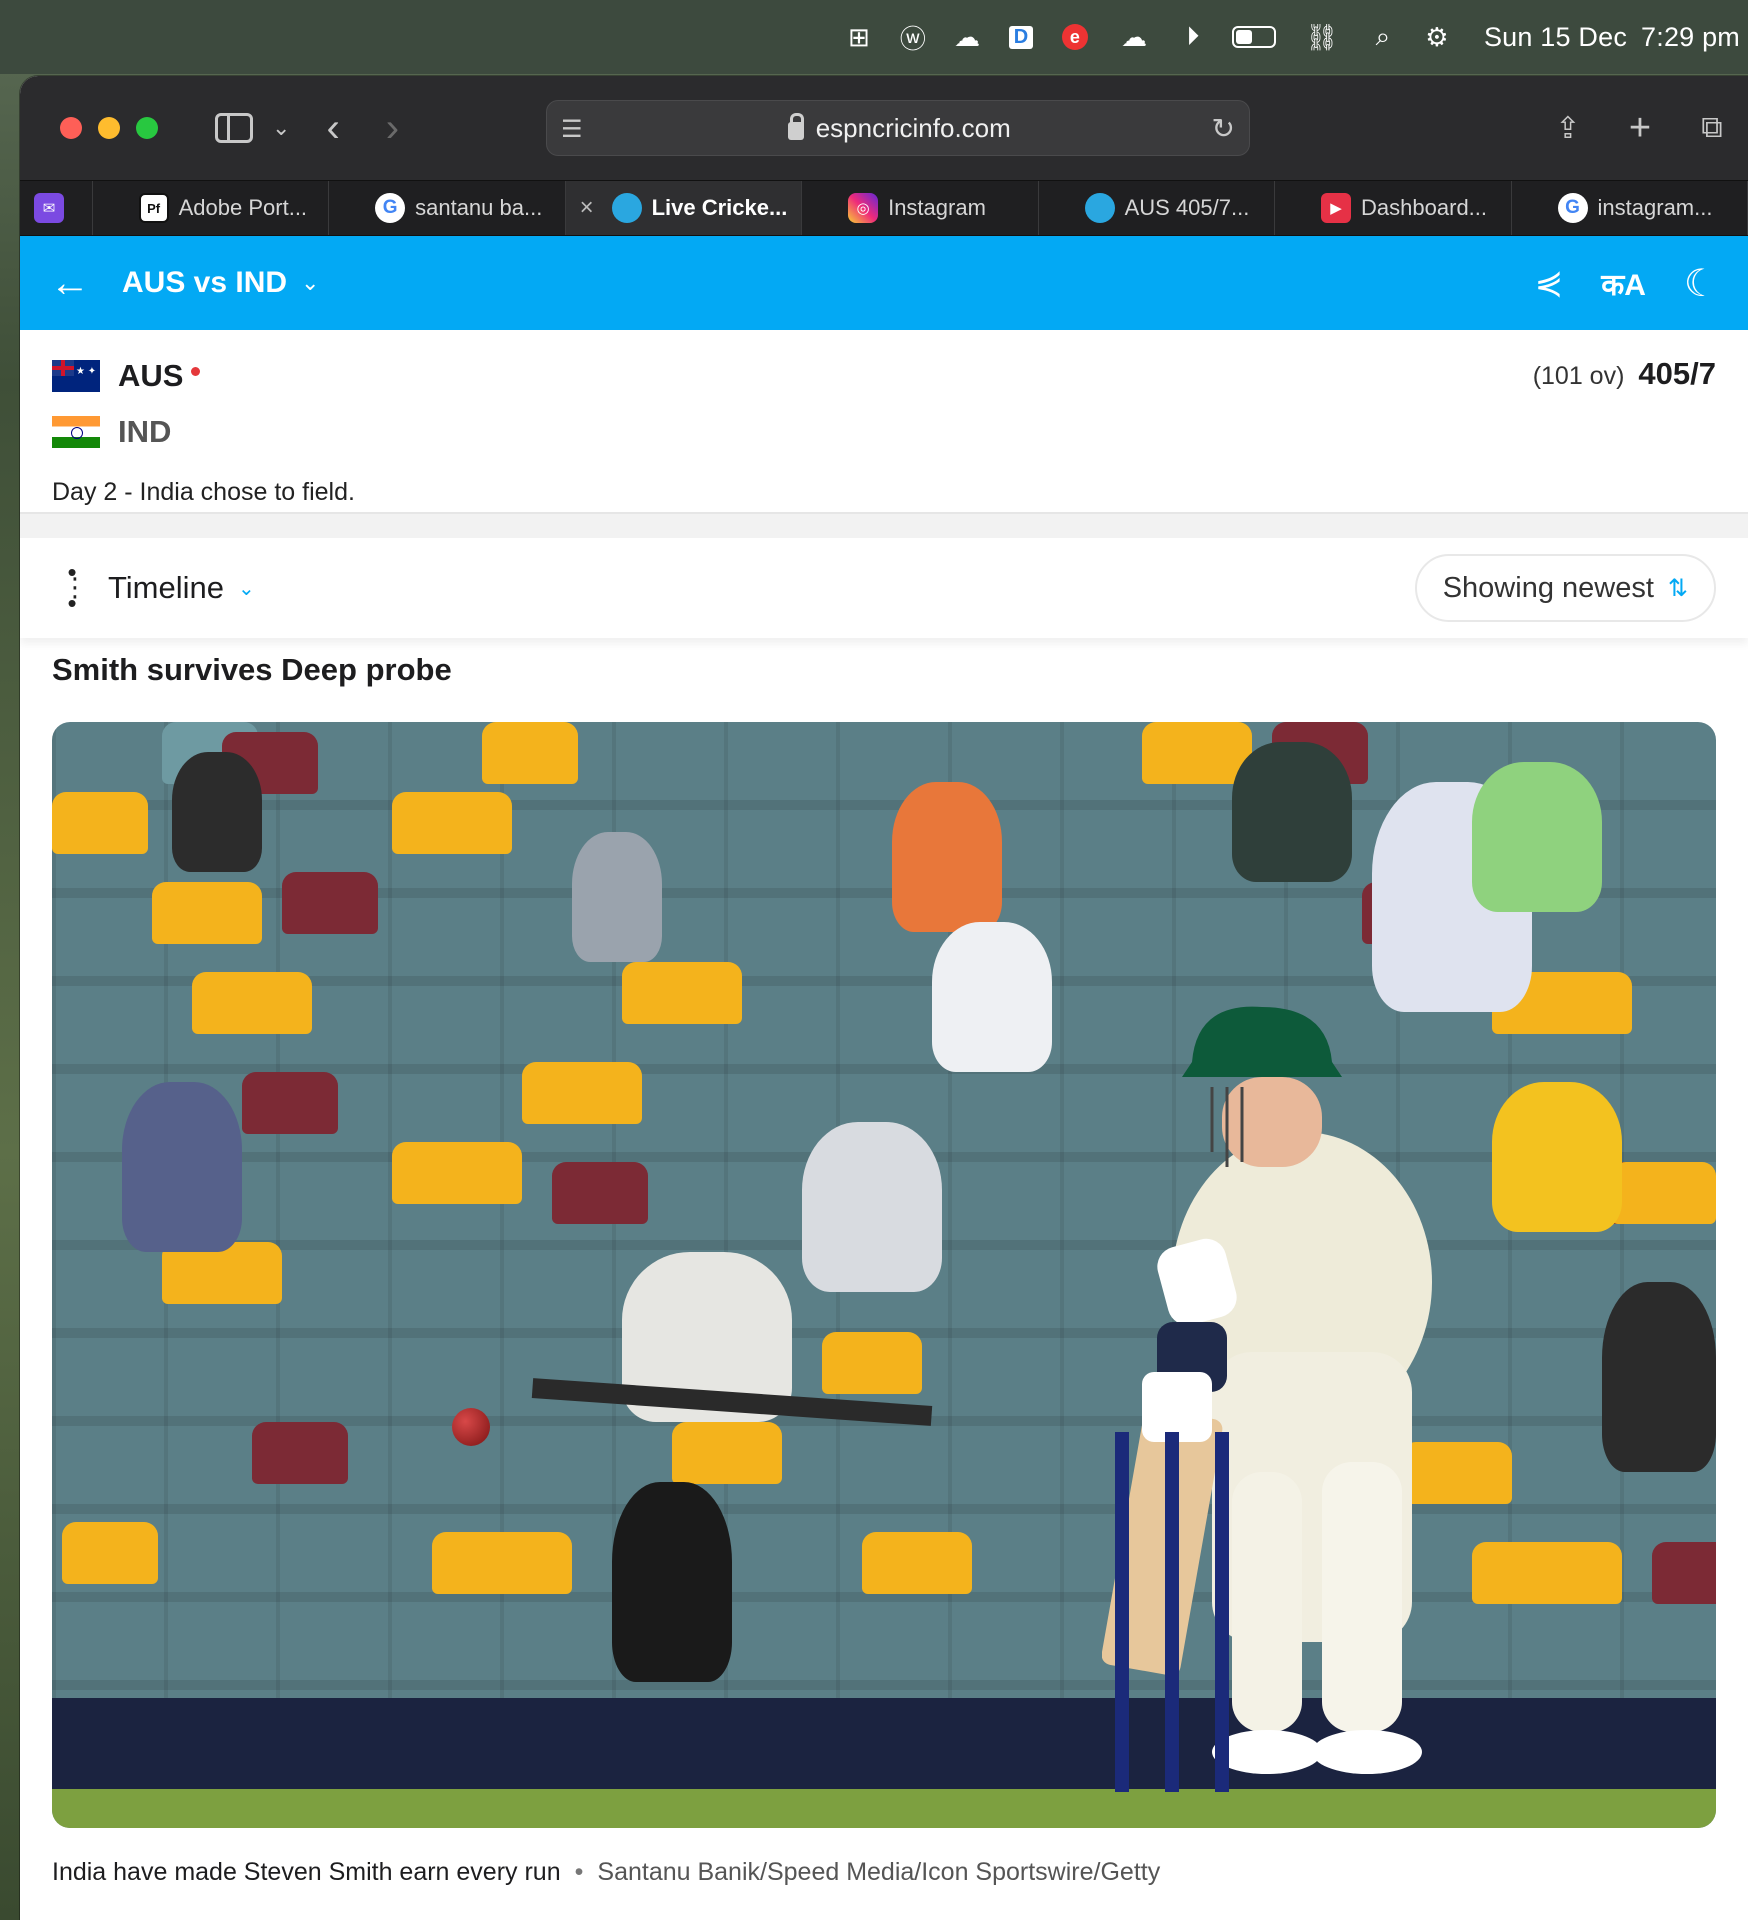 This screenshot has width=1748, height=1920. I want to click on adobe-portfolio-icon: Pf, so click(153, 208).